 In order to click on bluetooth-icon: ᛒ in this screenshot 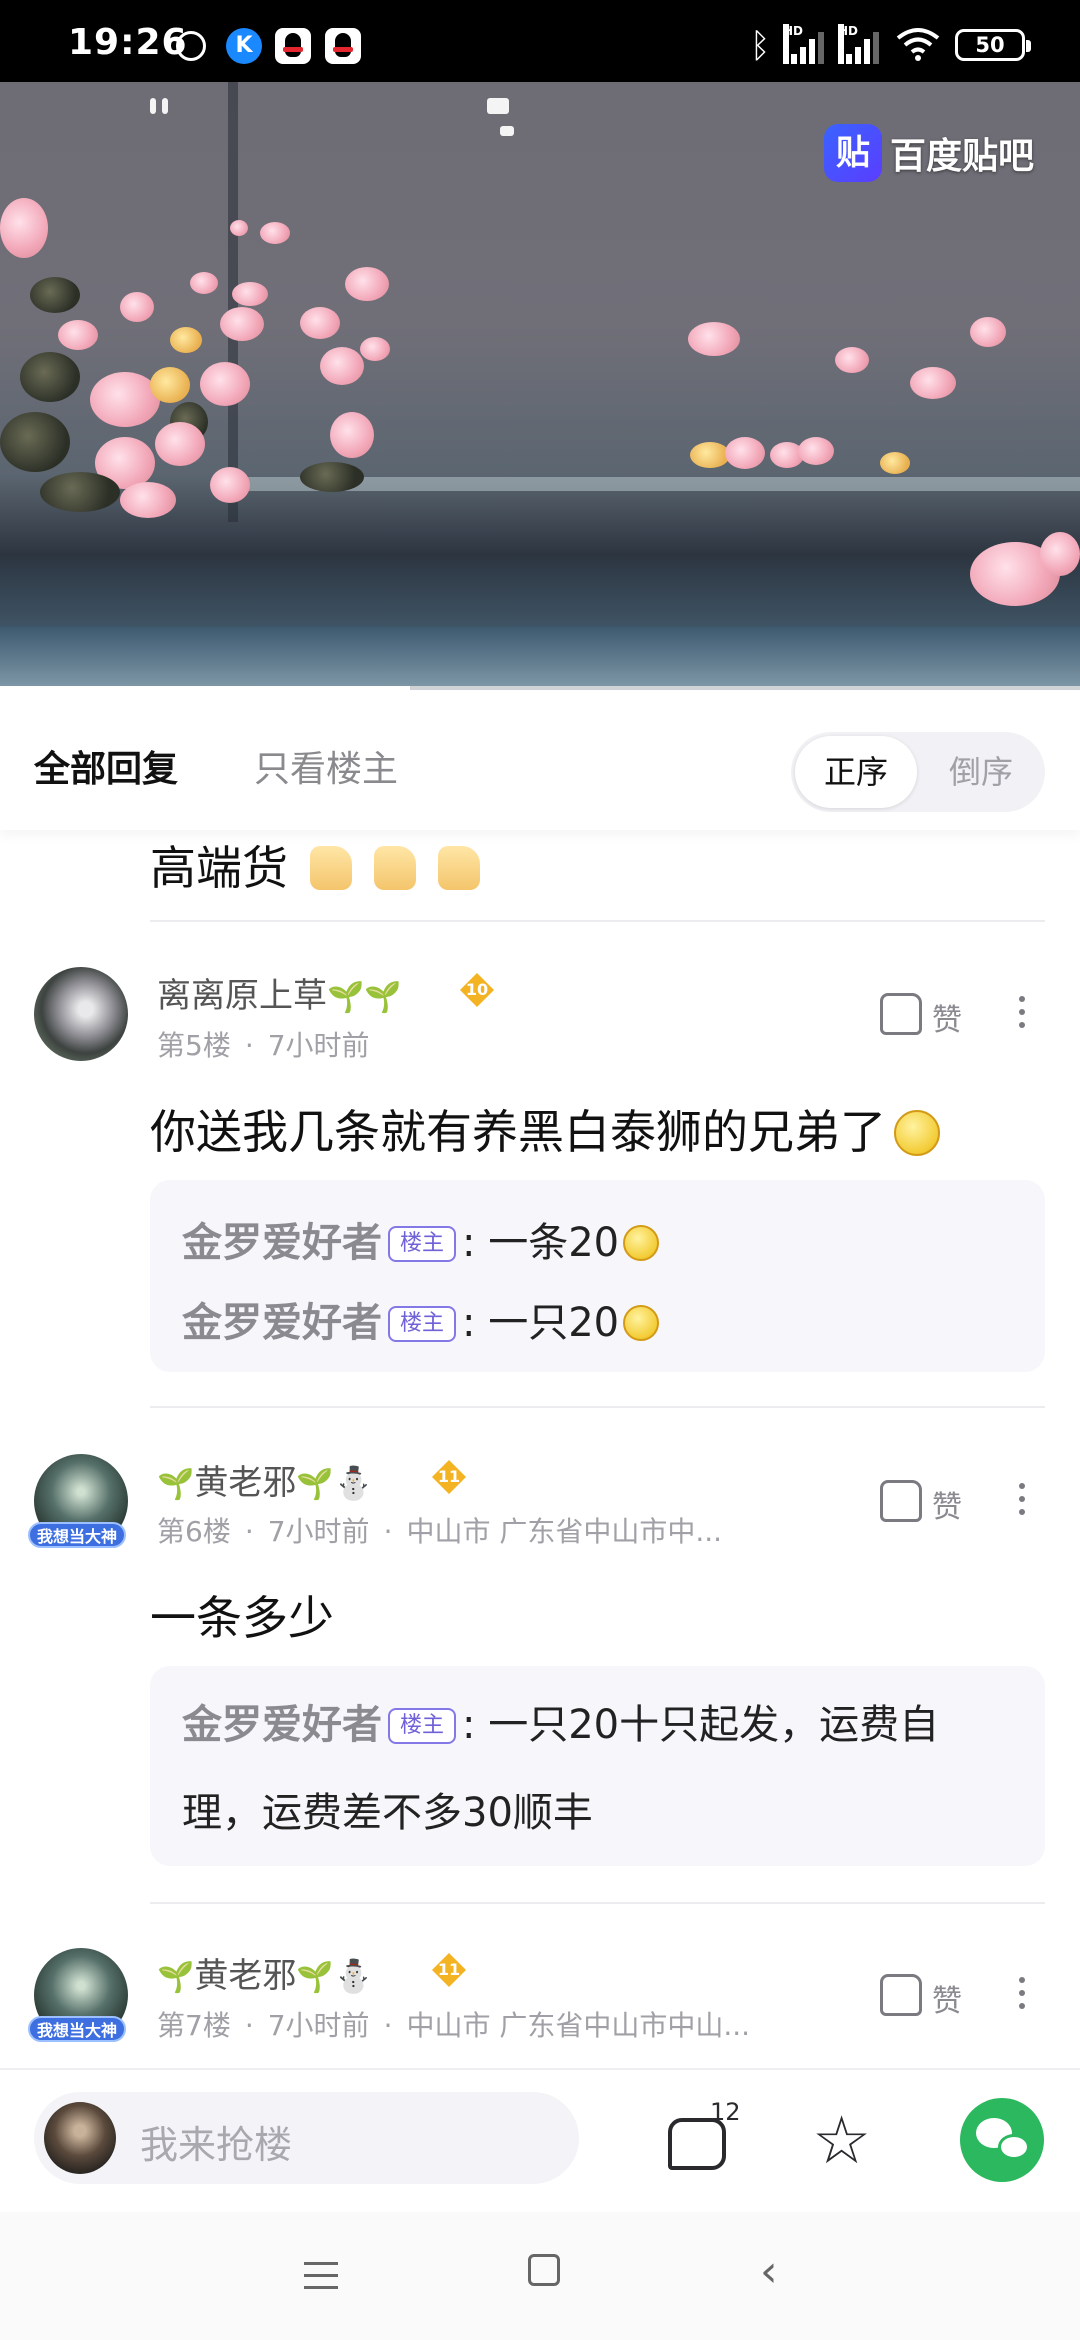, I will do `click(760, 46)`.